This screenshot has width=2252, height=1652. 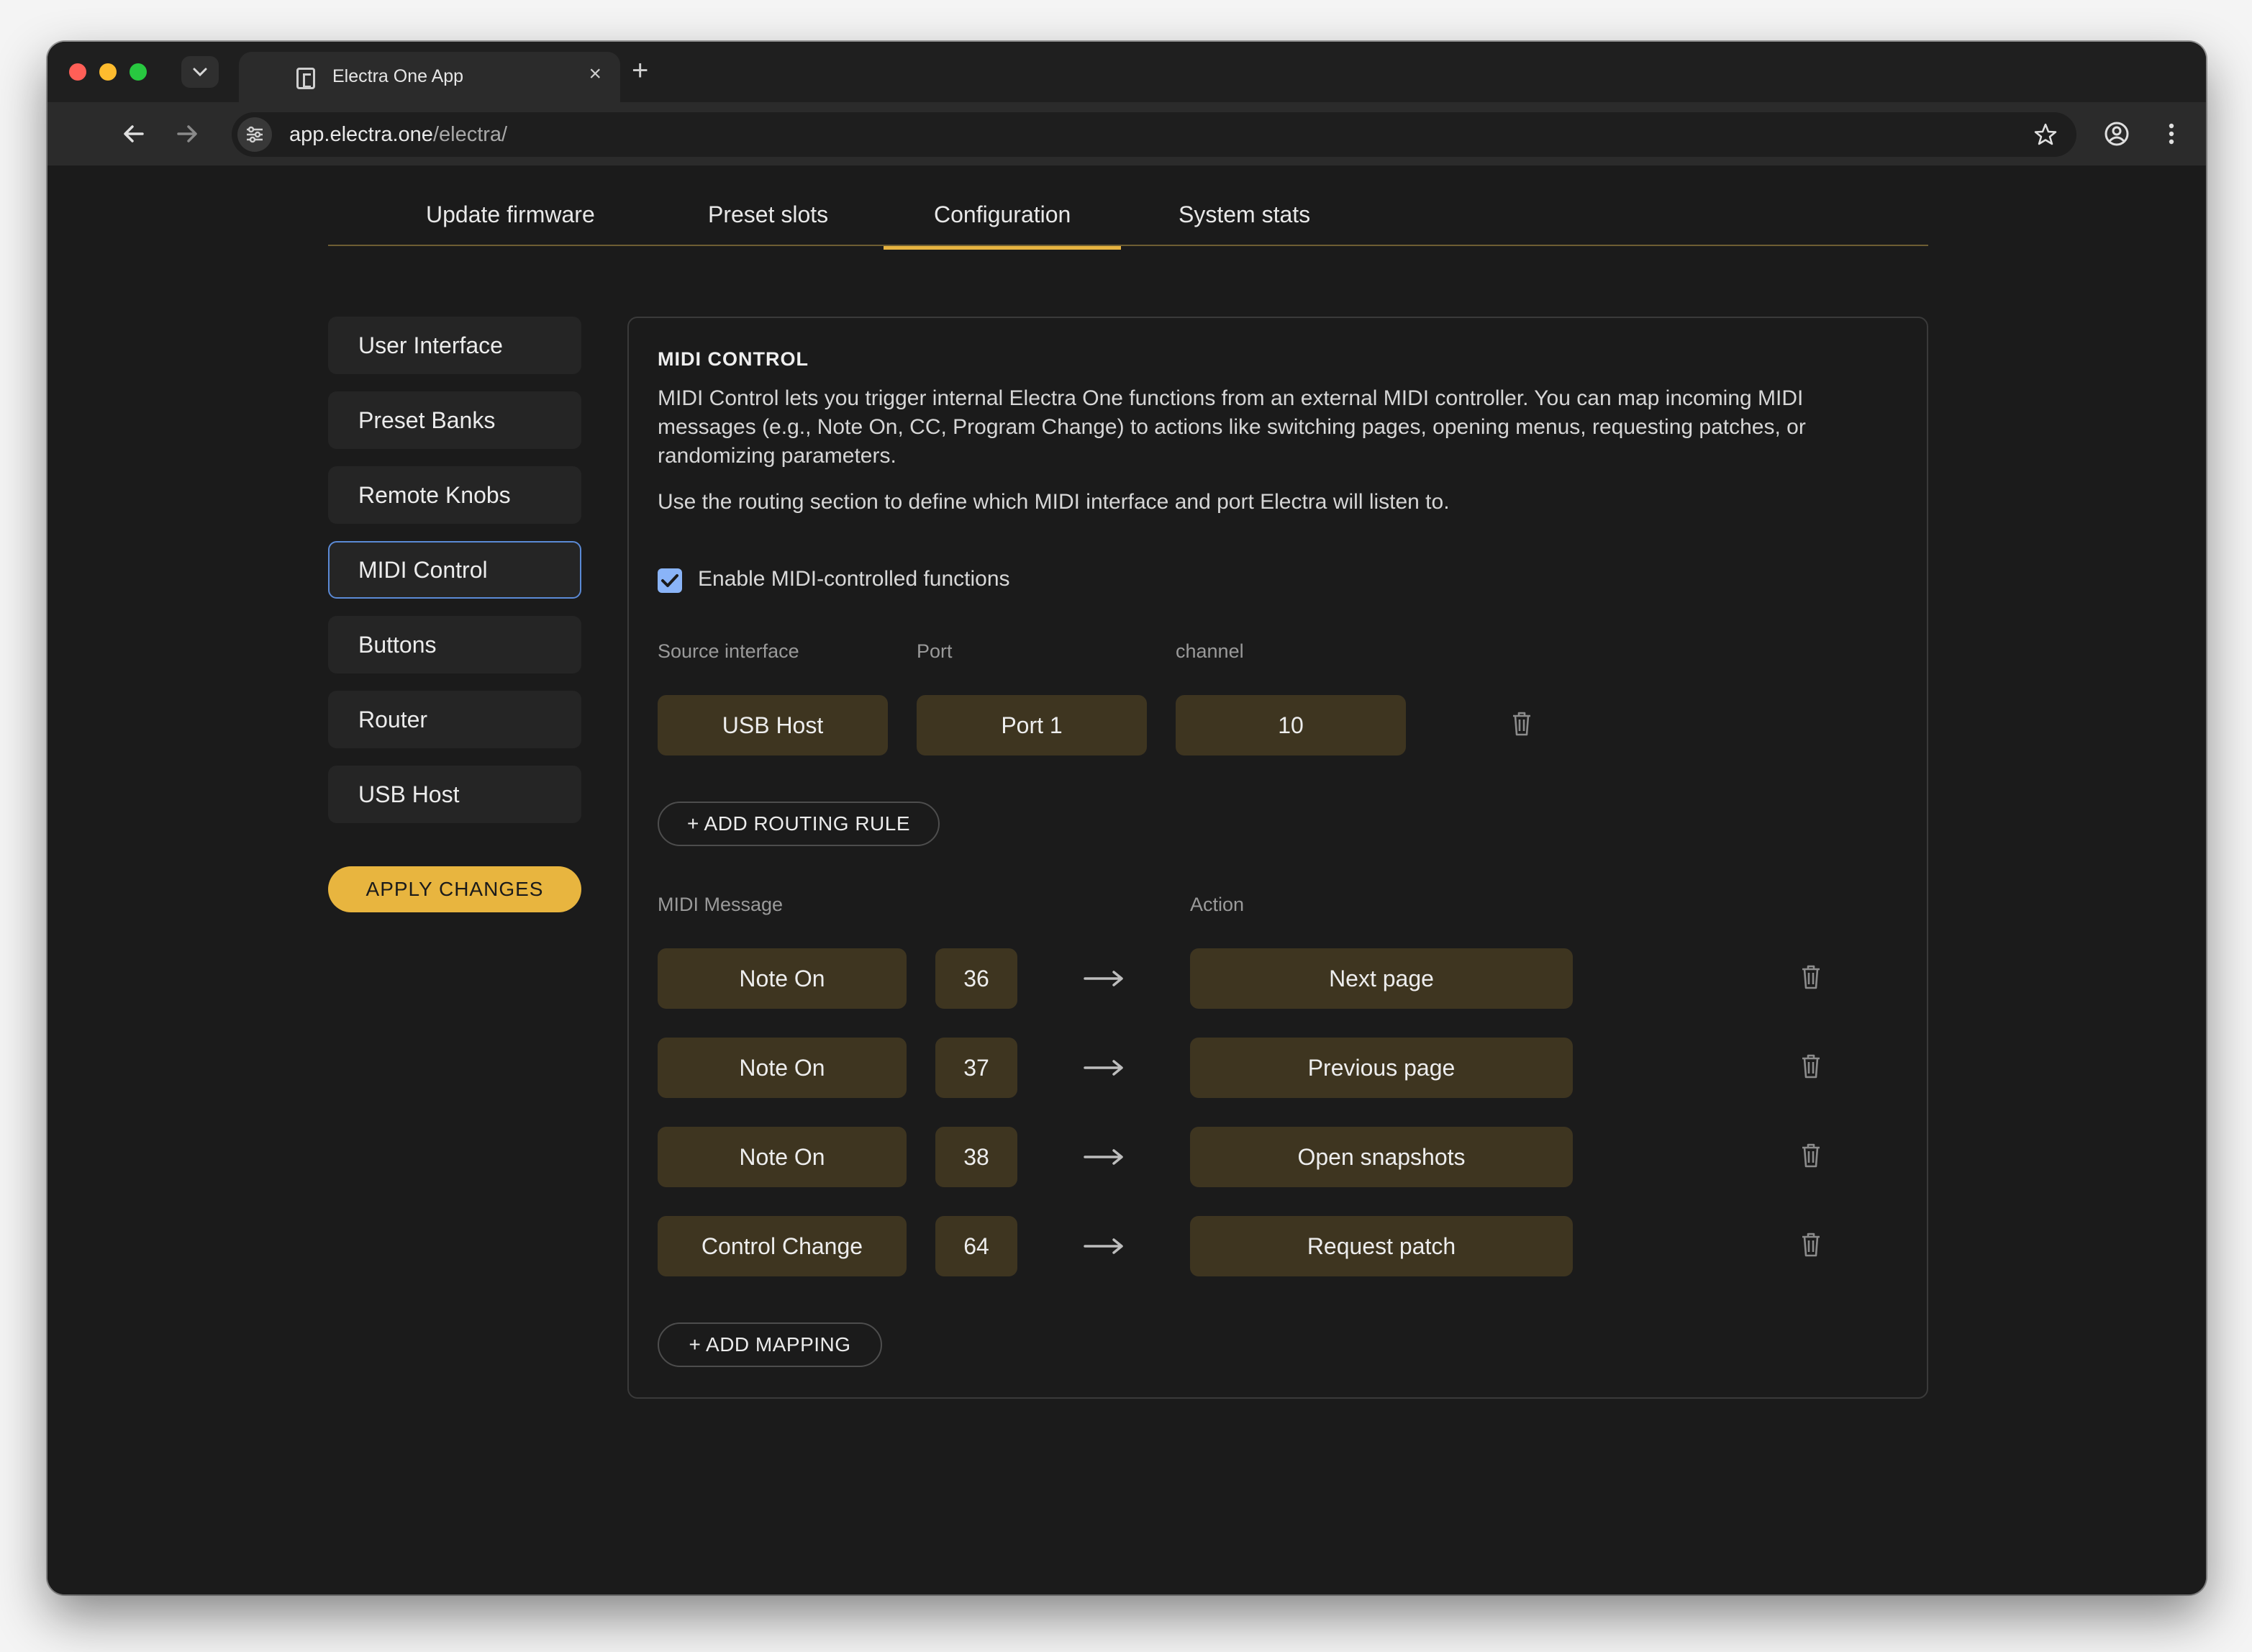 What do you see at coordinates (454, 570) in the screenshot?
I see `sidebar-item-midi-control: MIDI Control` at bounding box center [454, 570].